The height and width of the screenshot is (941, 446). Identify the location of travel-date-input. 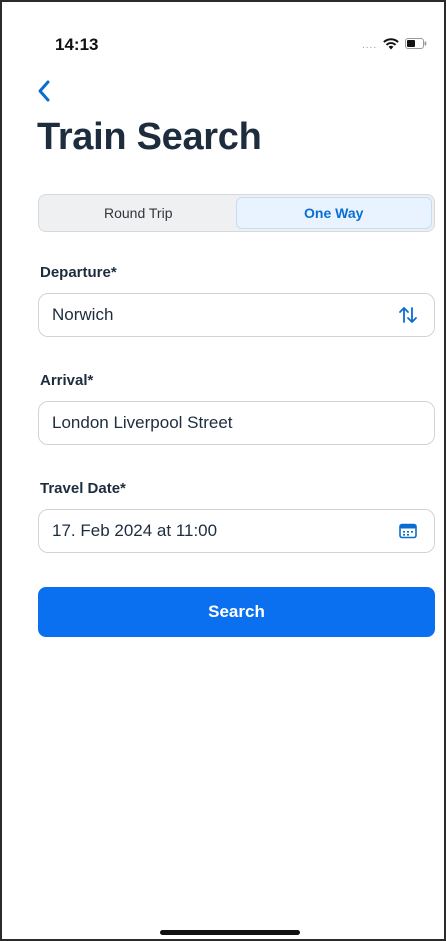
(224, 531).